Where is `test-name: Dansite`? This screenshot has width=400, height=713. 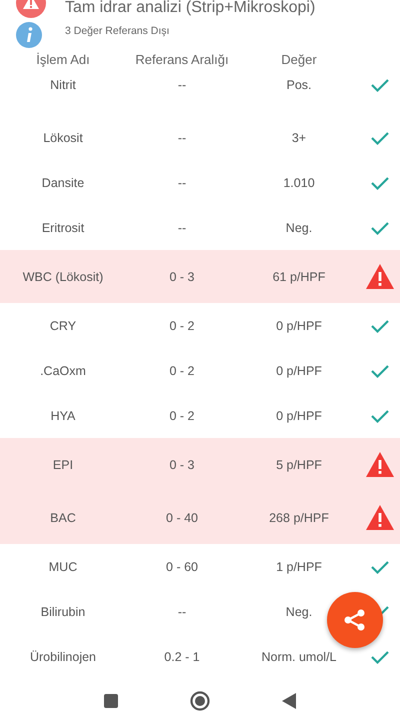
test-name: Dansite is located at coordinates (63, 183).